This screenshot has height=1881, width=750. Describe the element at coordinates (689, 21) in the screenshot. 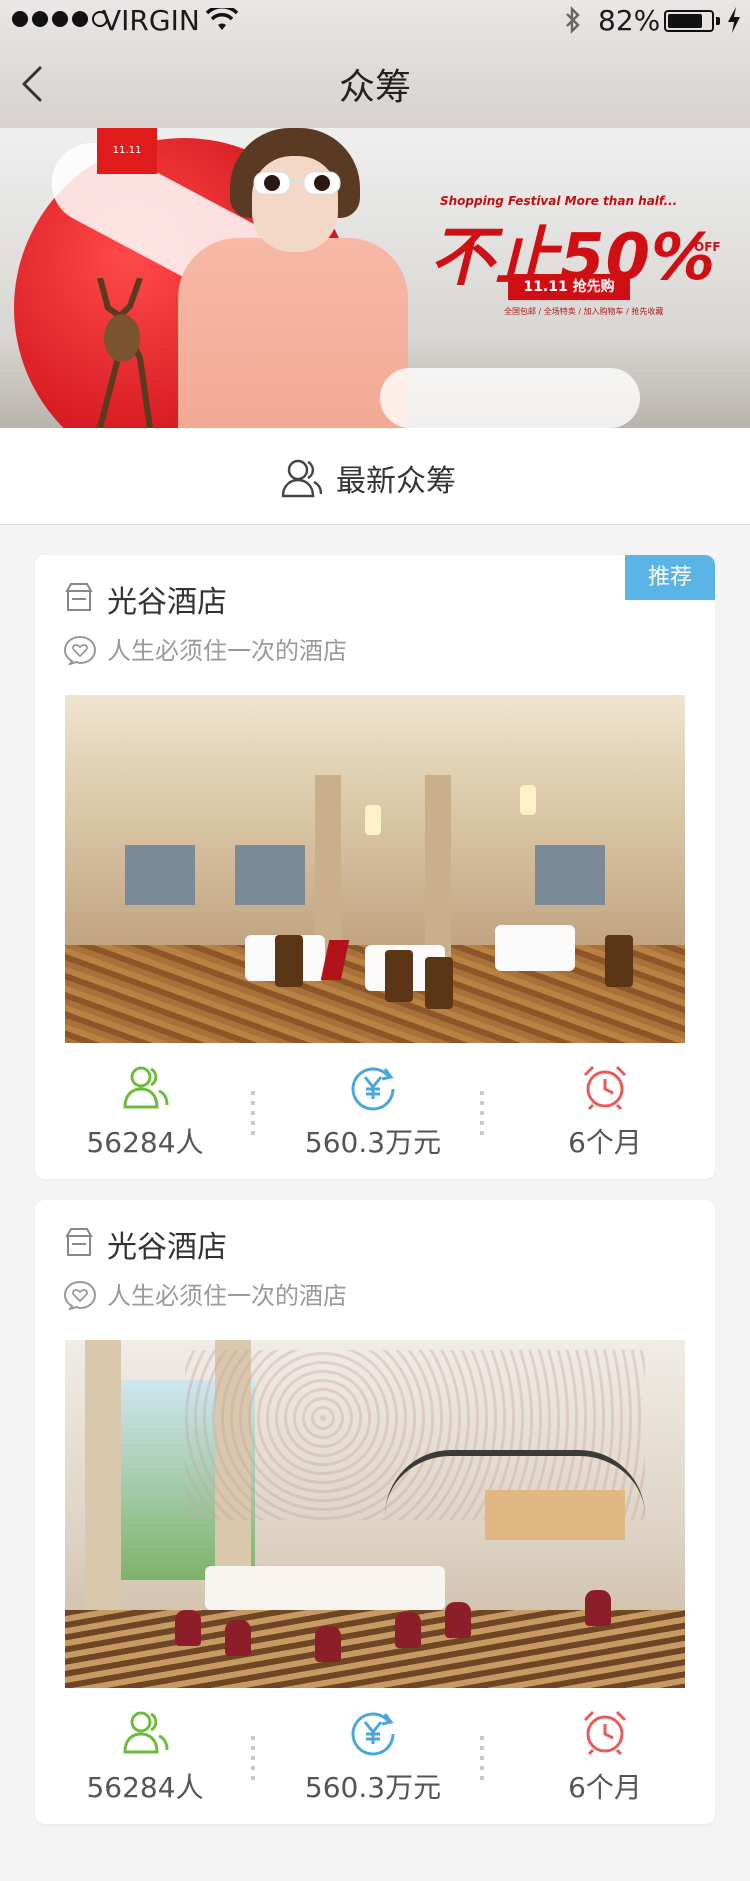

I see `battery-icon` at that location.